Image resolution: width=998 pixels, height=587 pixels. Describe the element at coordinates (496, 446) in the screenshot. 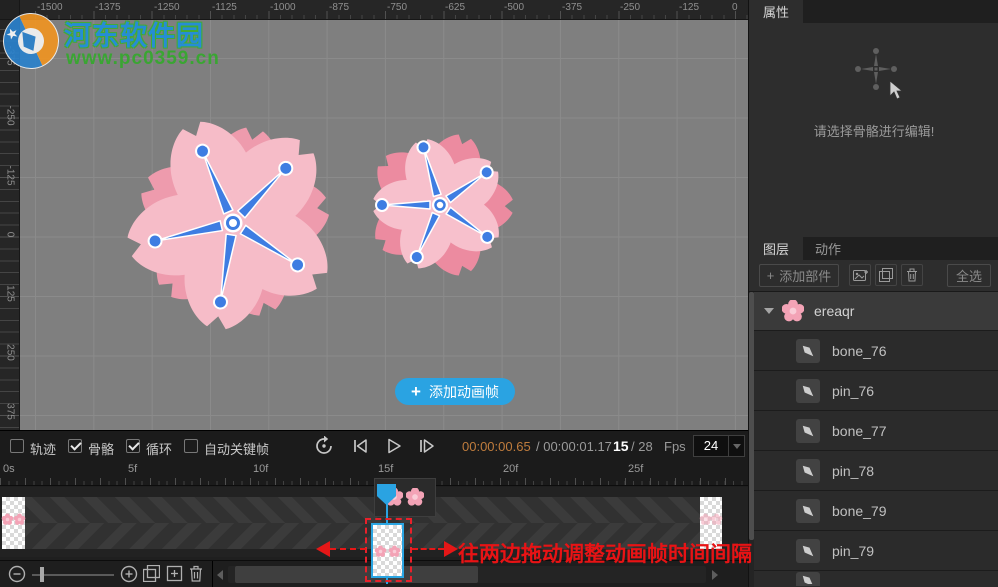

I see `time-current: 00:00:00.65` at that location.